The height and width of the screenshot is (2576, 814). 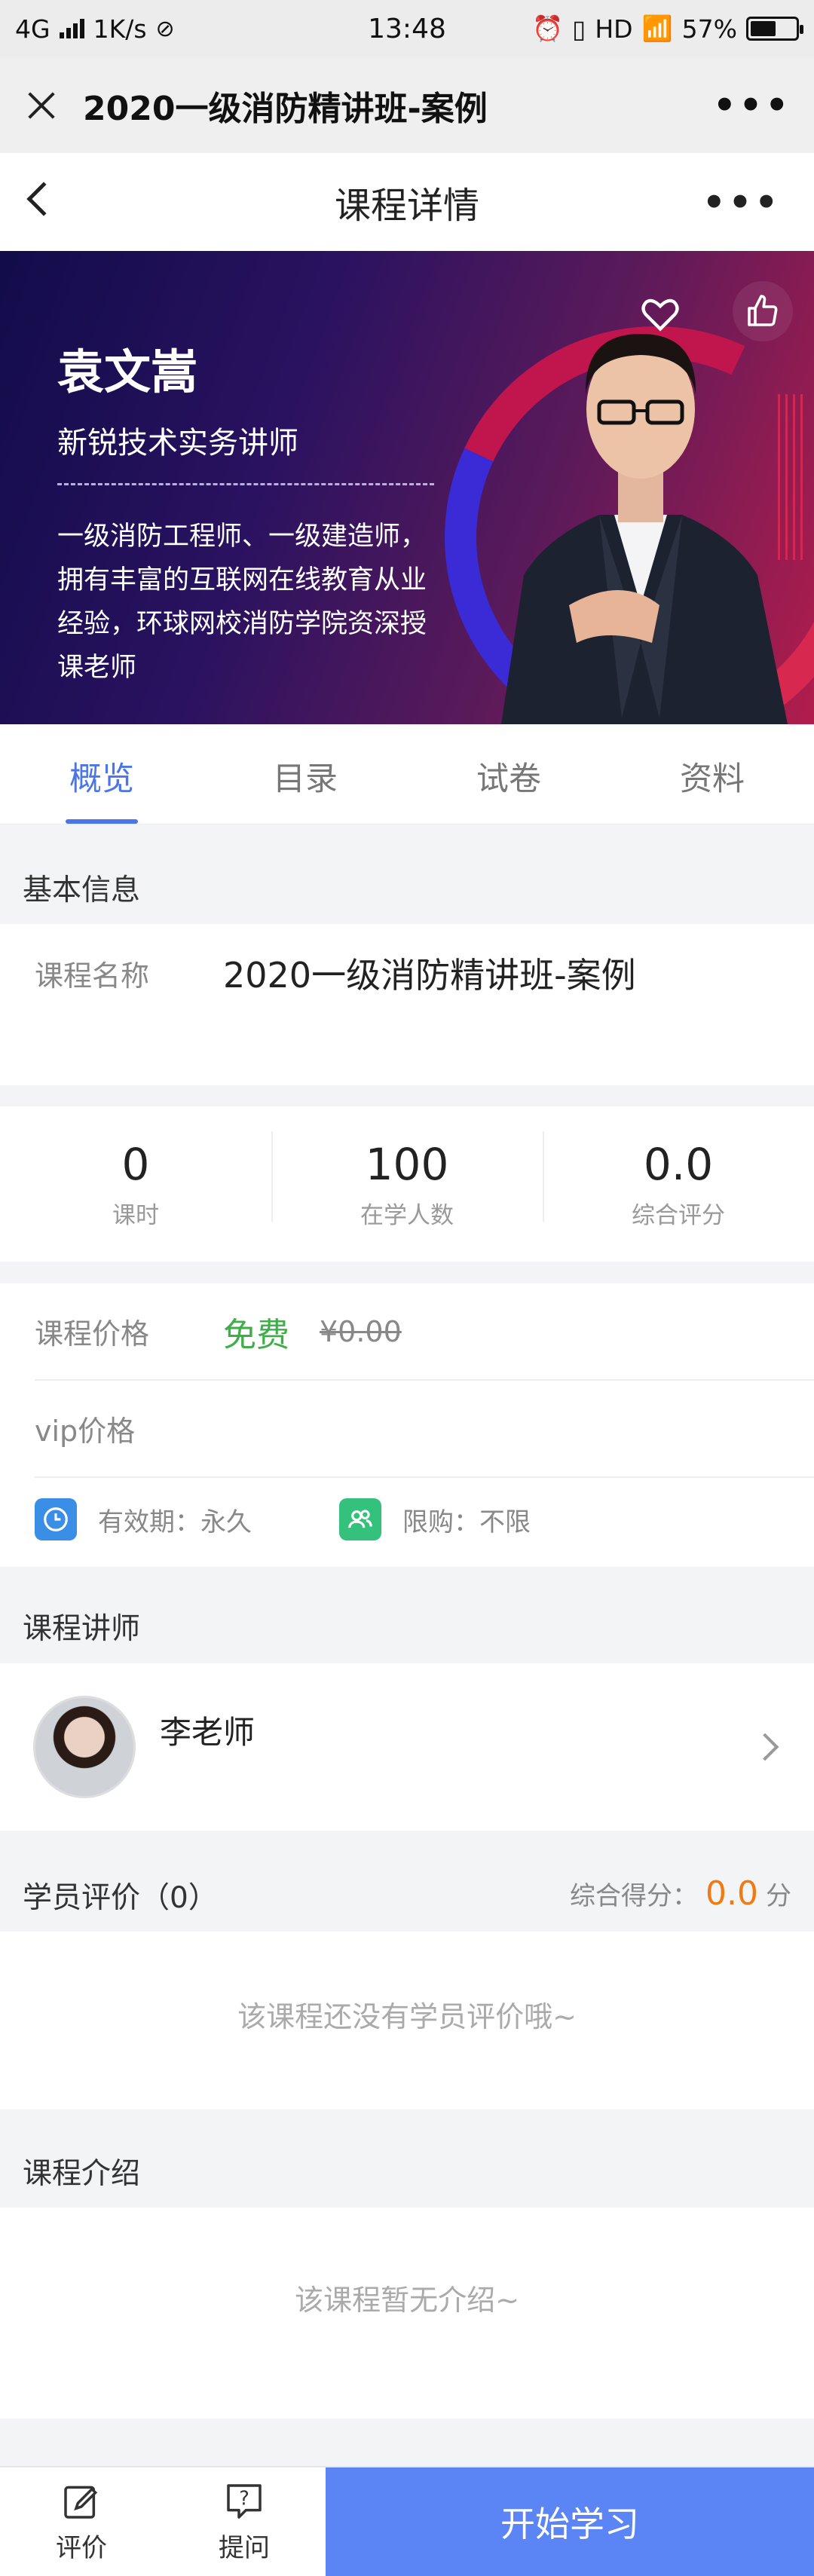 What do you see at coordinates (256, 1335) in the screenshot?
I see `price-free: 免费` at bounding box center [256, 1335].